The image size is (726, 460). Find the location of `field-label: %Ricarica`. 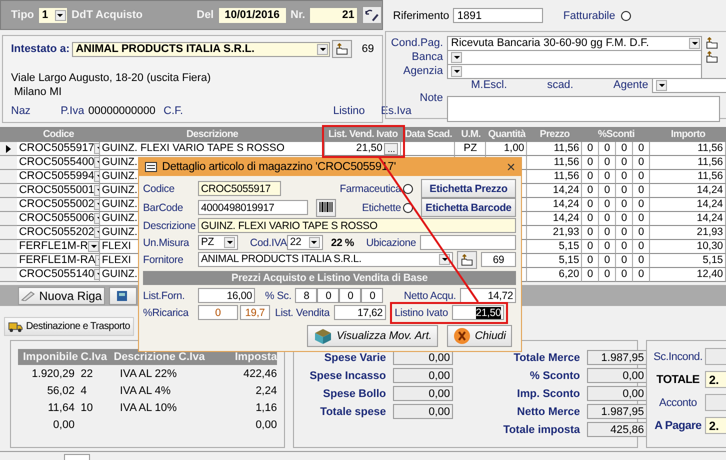

field-label: %Ricarica is located at coordinates (166, 312).